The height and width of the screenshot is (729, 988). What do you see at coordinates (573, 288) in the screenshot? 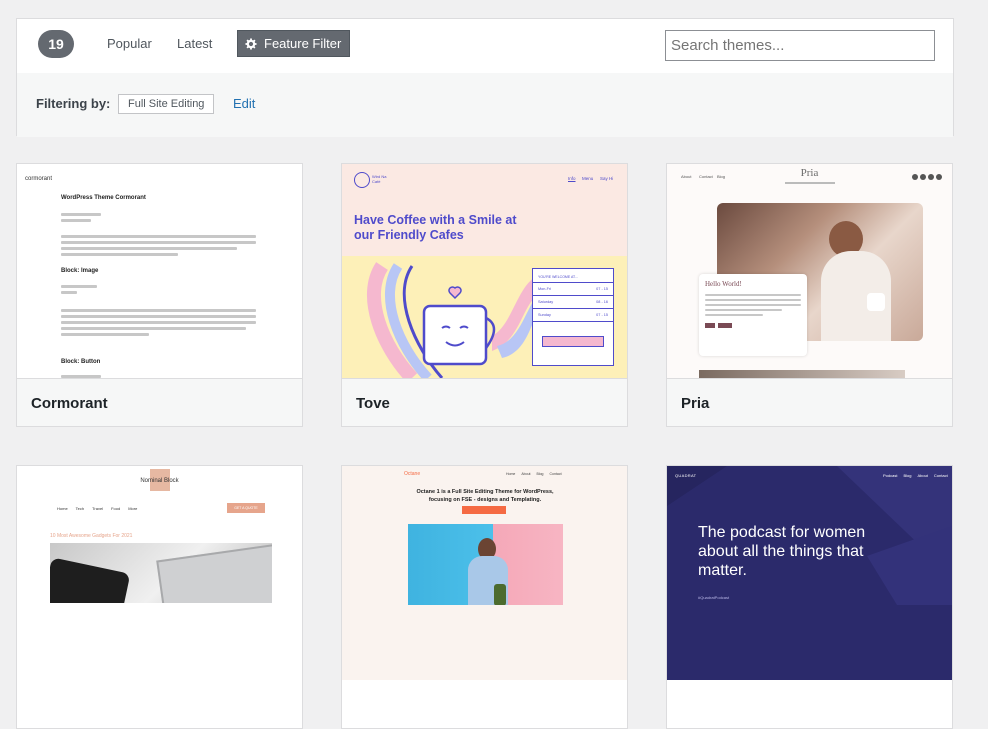
I see `hours-row: Mon-Fri 07 - 15` at bounding box center [573, 288].